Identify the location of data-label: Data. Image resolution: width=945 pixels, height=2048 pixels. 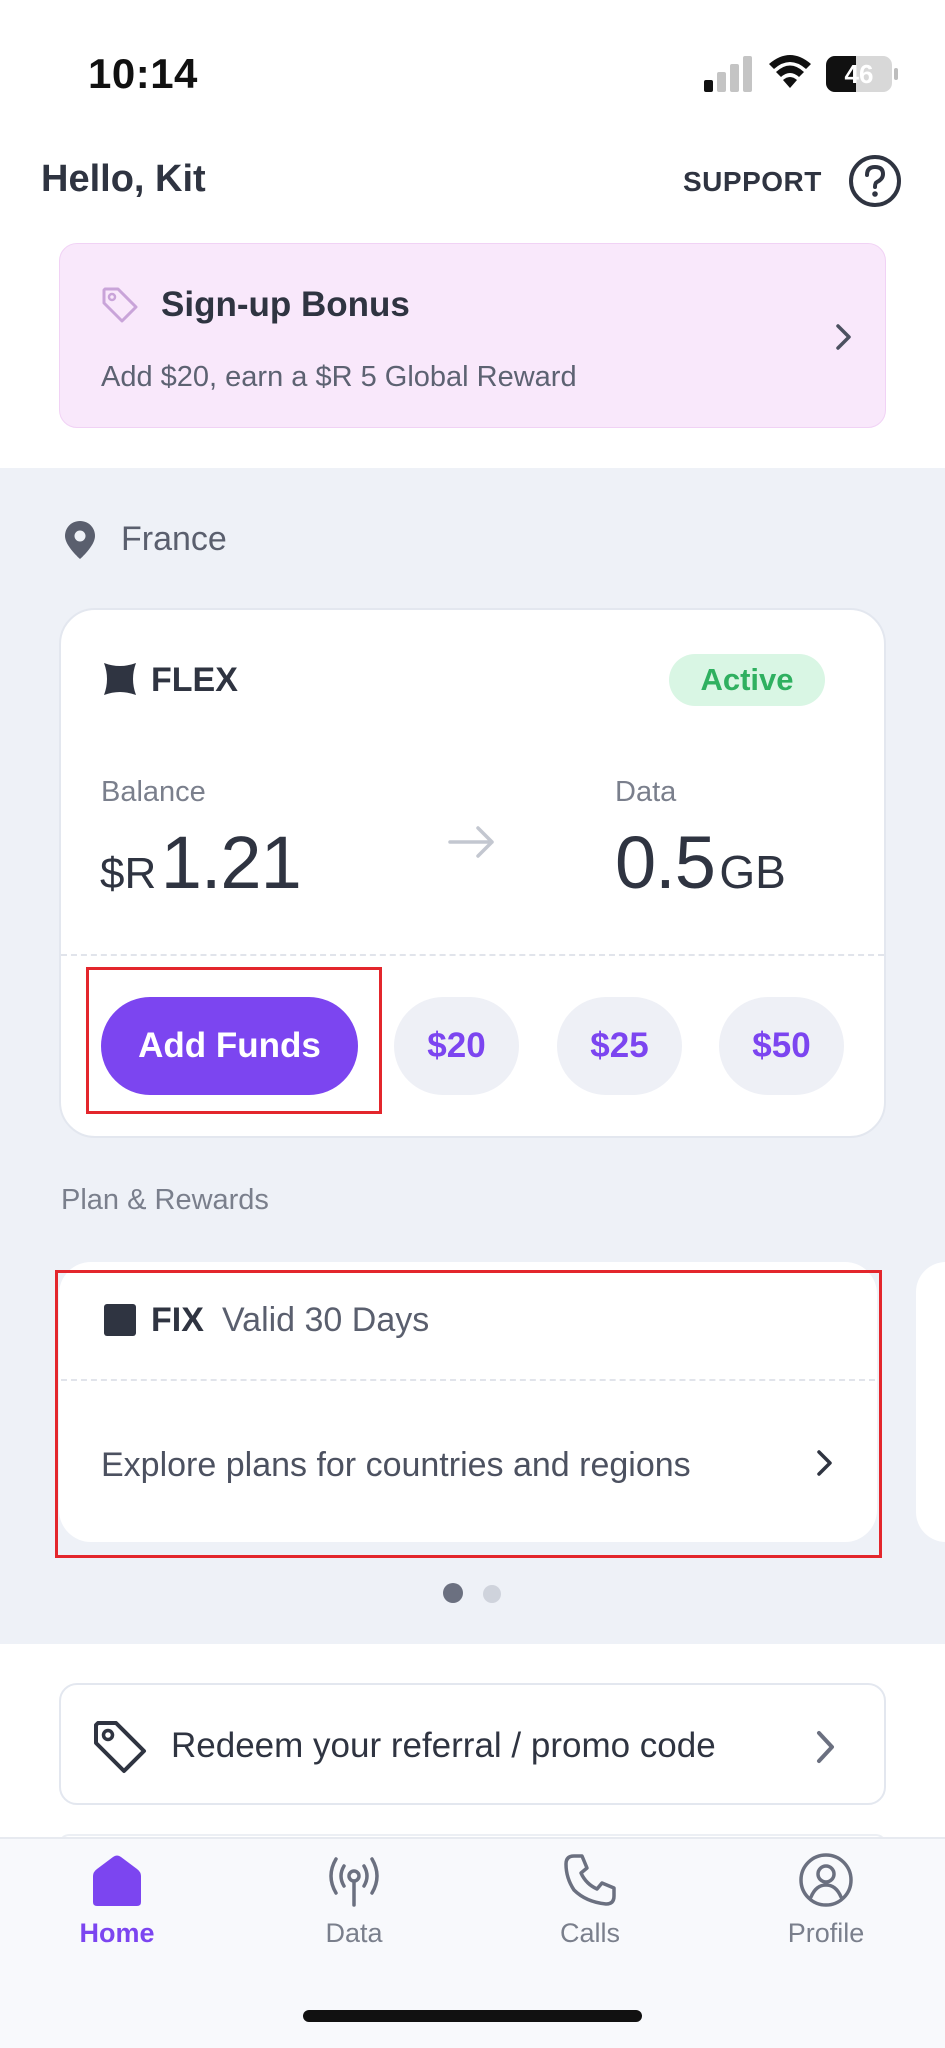
(646, 792).